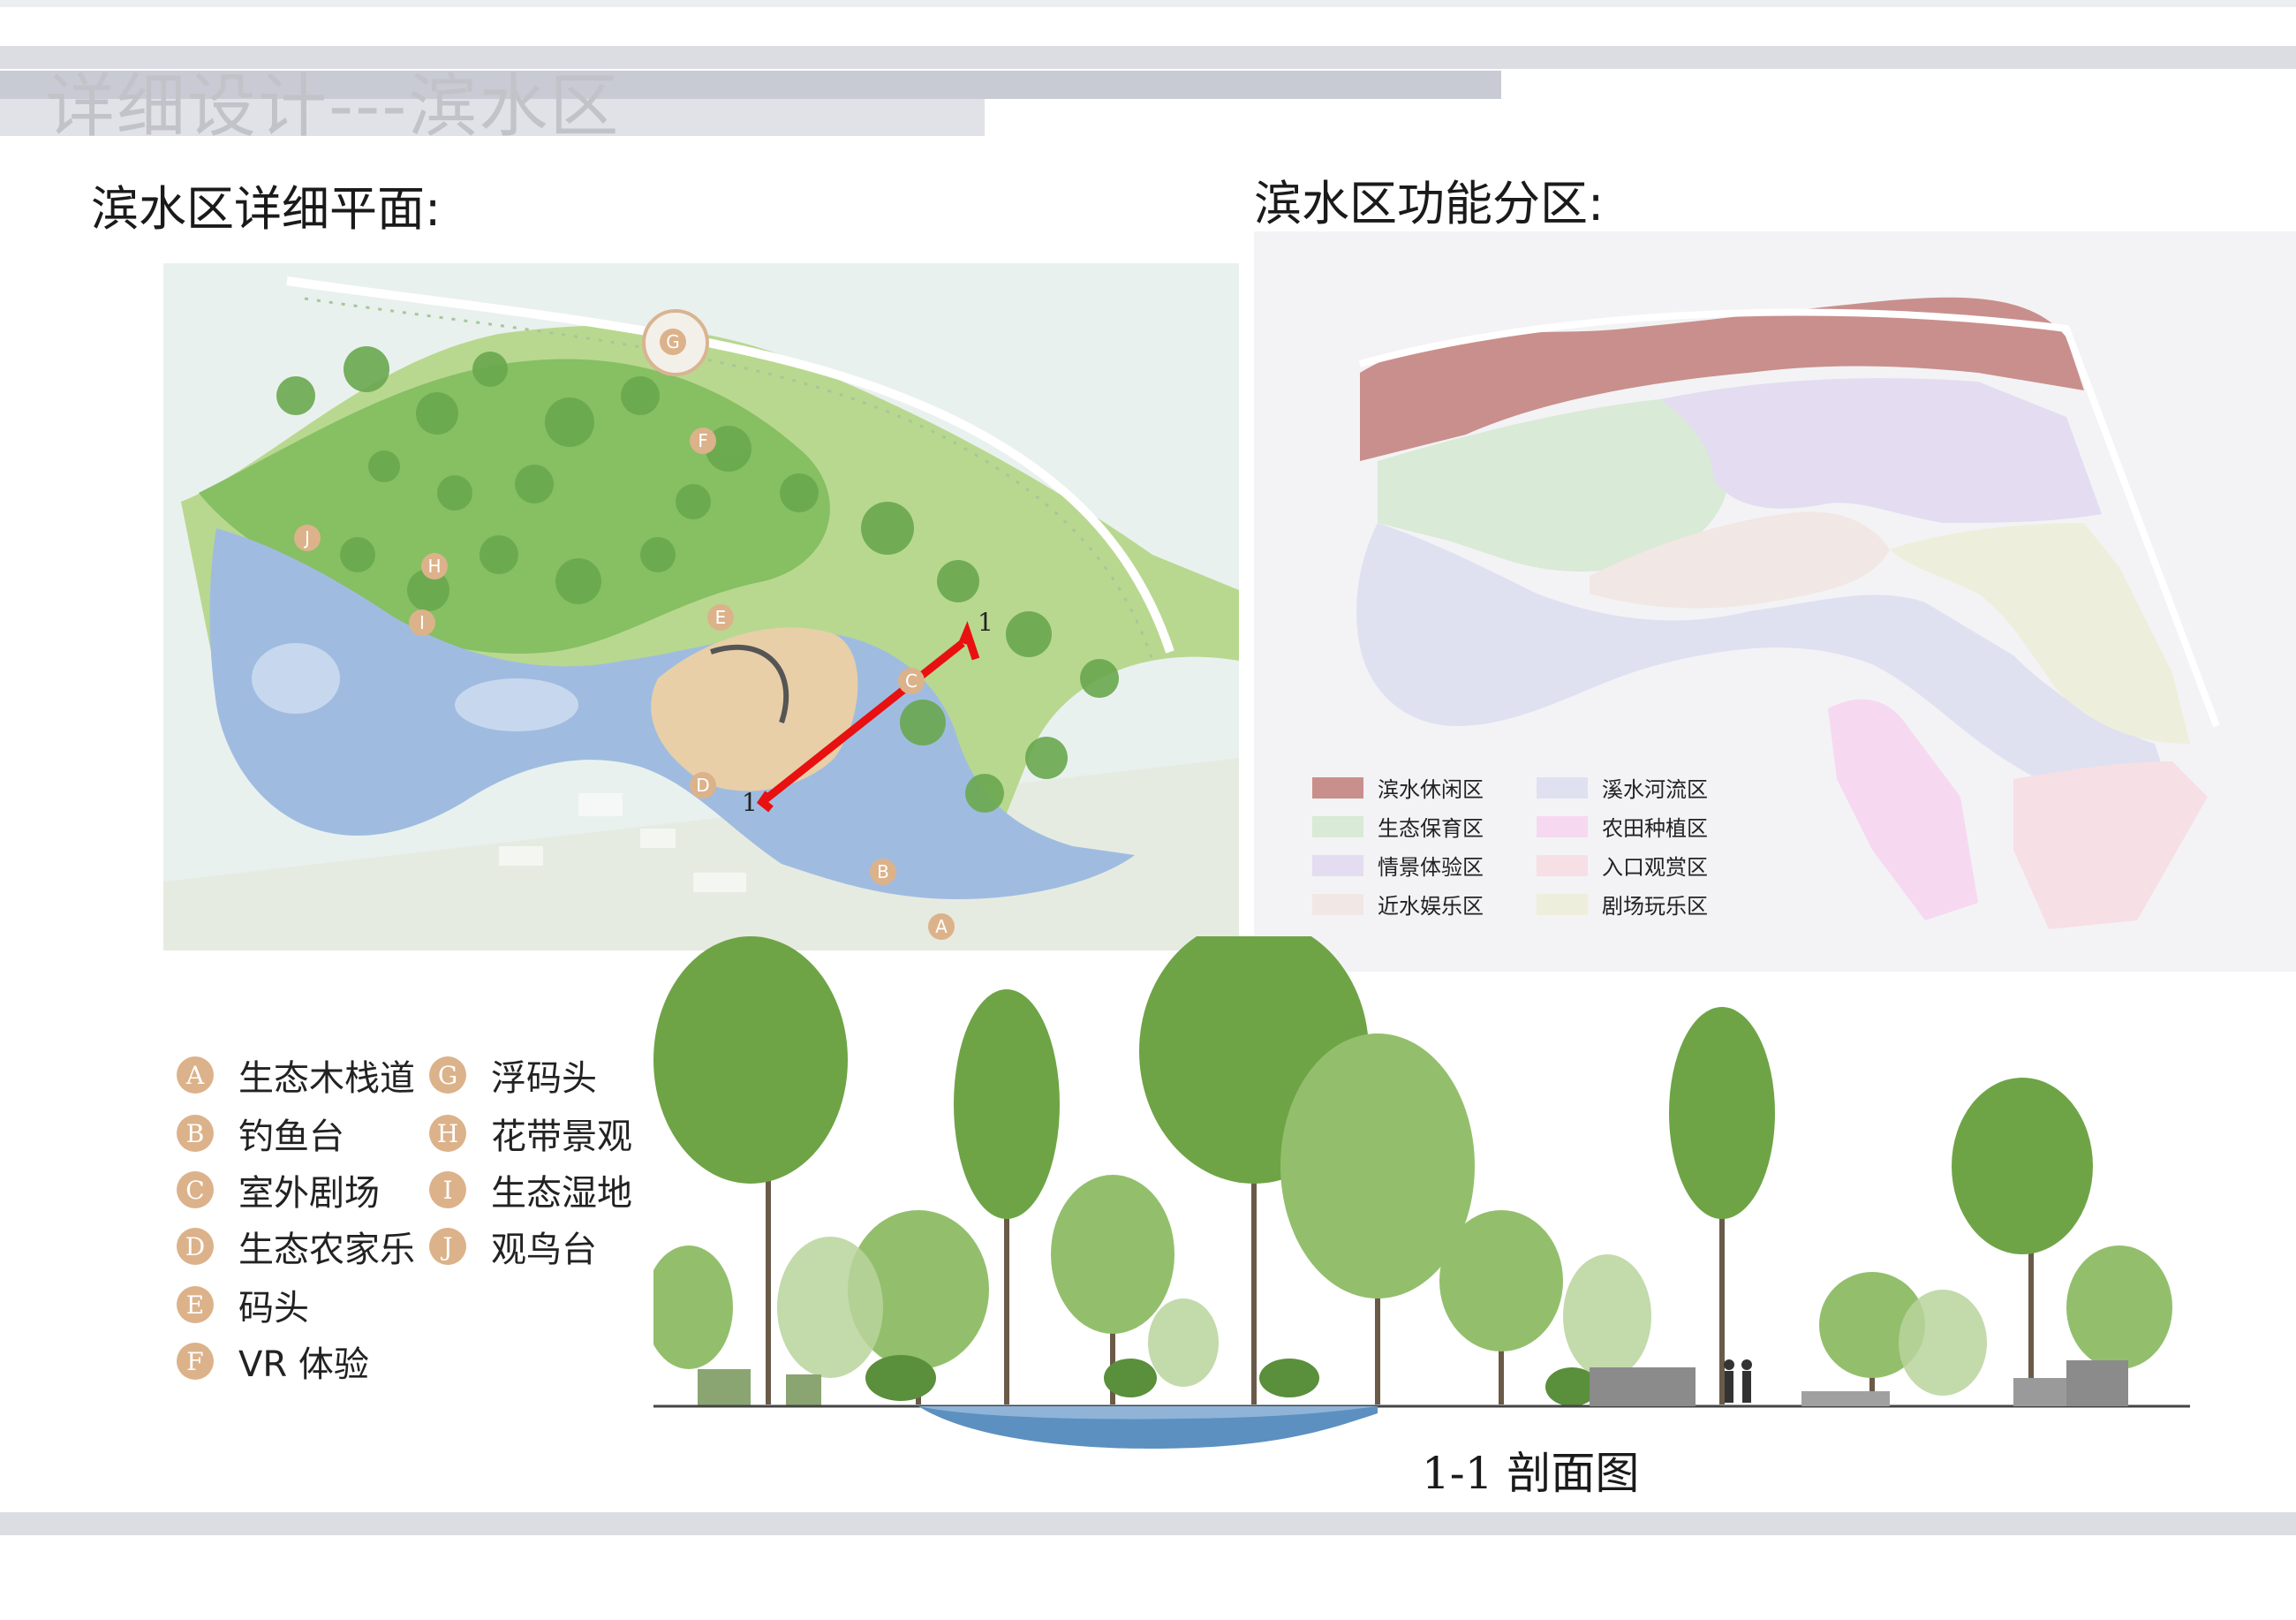  Describe the element at coordinates (1655, 906) in the screenshot. I see `zone-label: 剧场玩乐区` at that location.